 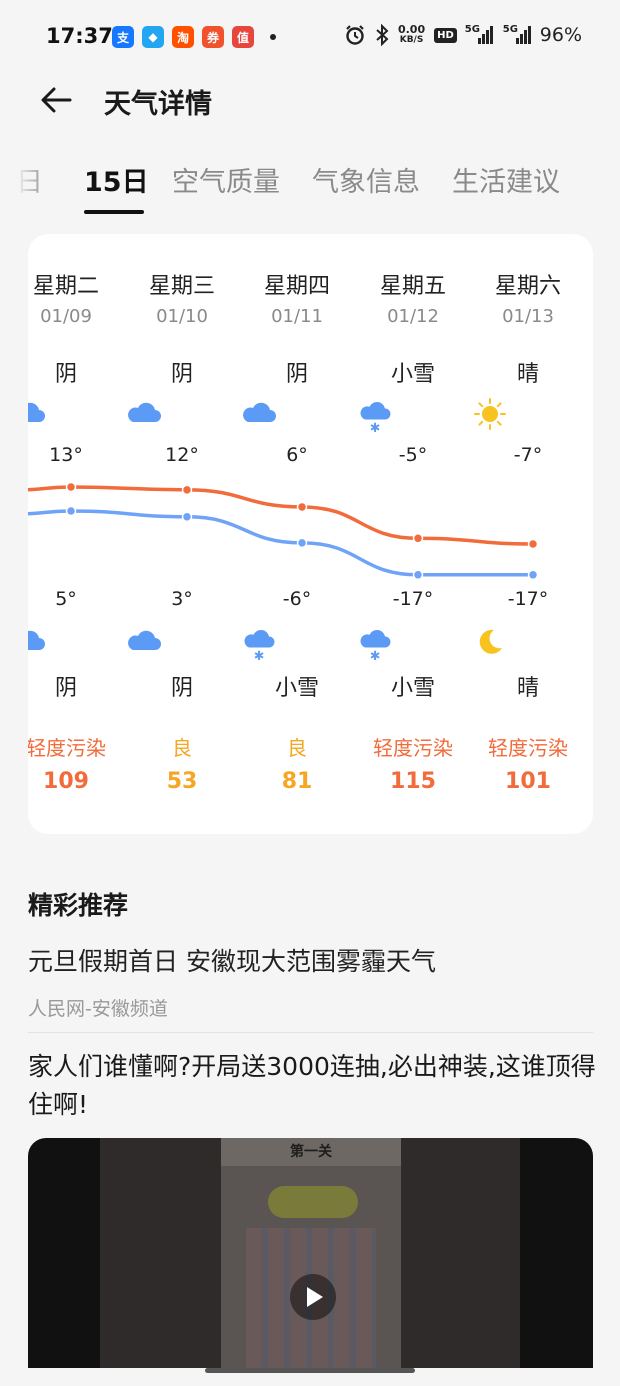 What do you see at coordinates (463, 35) in the screenshot?
I see `status-indicators: 0.00 KB/S HD 5G 5G 96%` at bounding box center [463, 35].